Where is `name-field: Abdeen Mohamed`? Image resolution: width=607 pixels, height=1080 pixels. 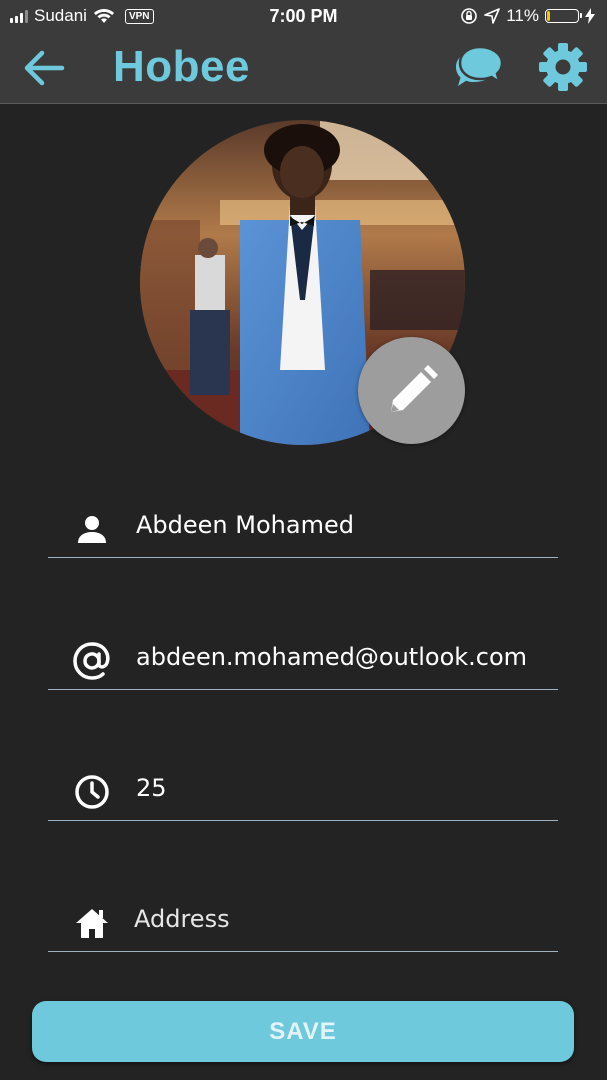 name-field: Abdeen Mohamed is located at coordinates (303, 527).